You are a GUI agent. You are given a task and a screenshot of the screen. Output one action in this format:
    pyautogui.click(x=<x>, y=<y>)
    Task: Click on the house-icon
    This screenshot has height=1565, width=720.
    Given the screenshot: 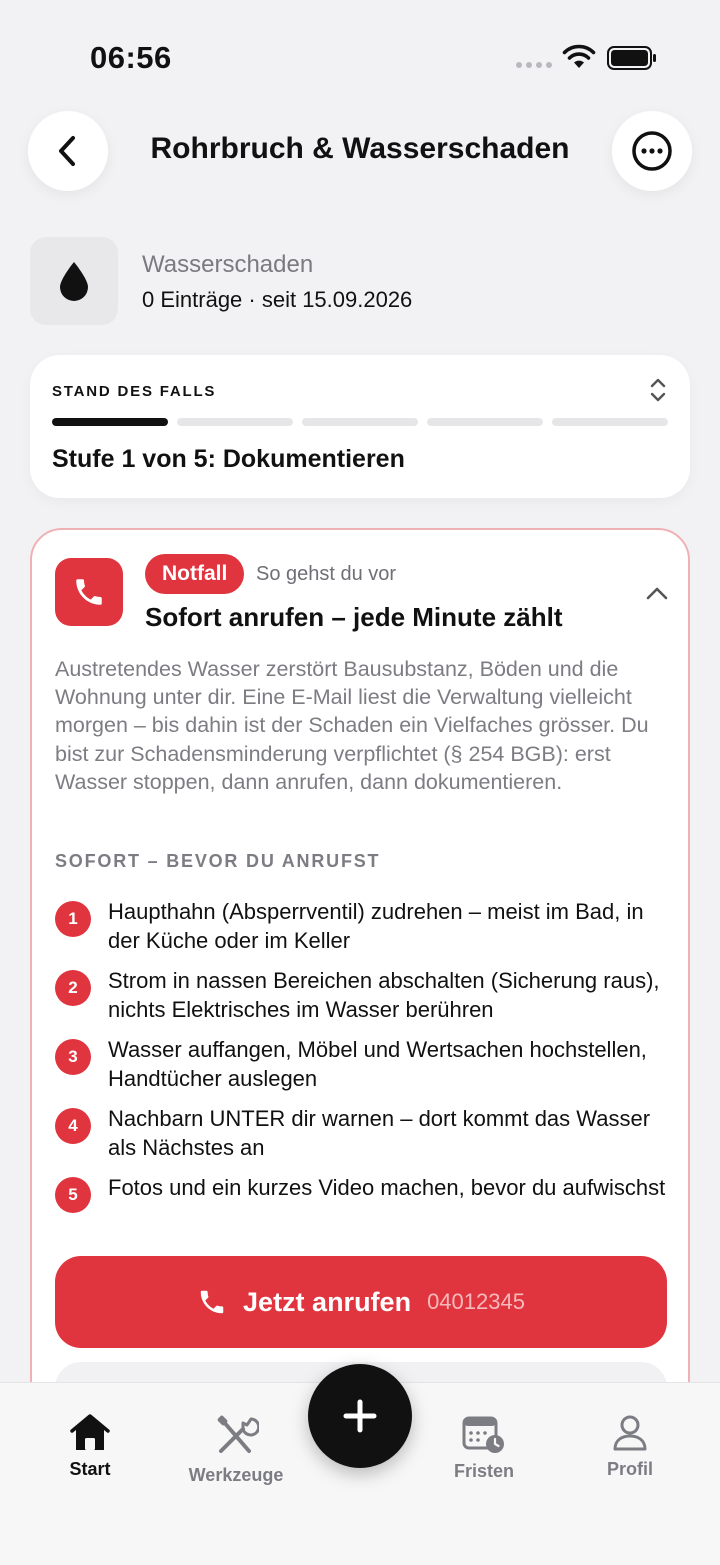 What is the action you would take?
    pyautogui.click(x=90, y=1432)
    